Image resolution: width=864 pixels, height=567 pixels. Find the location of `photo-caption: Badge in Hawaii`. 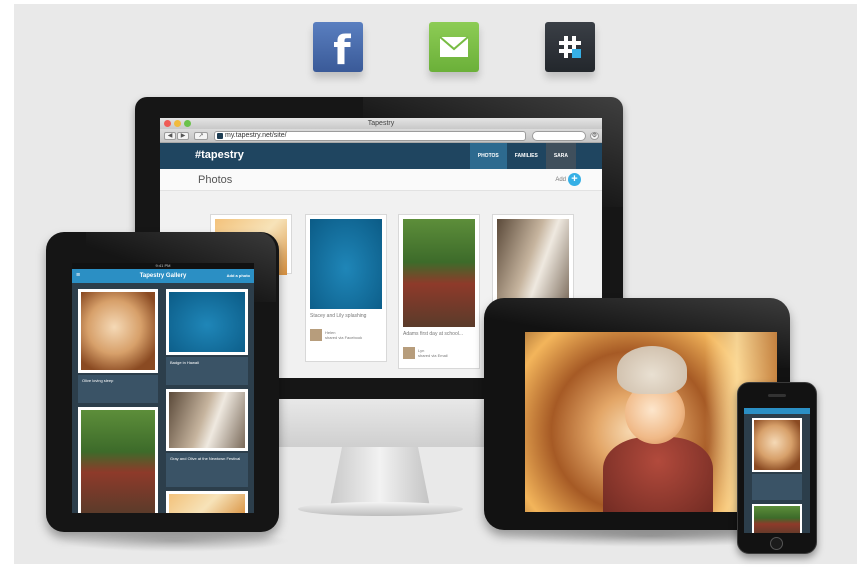

photo-caption: Badge in Hawaii is located at coordinates (184, 362).